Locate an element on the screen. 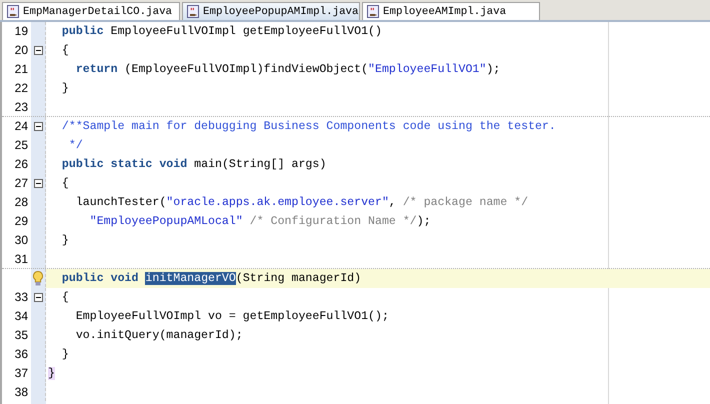  line-number: 37 is located at coordinates (21, 373).